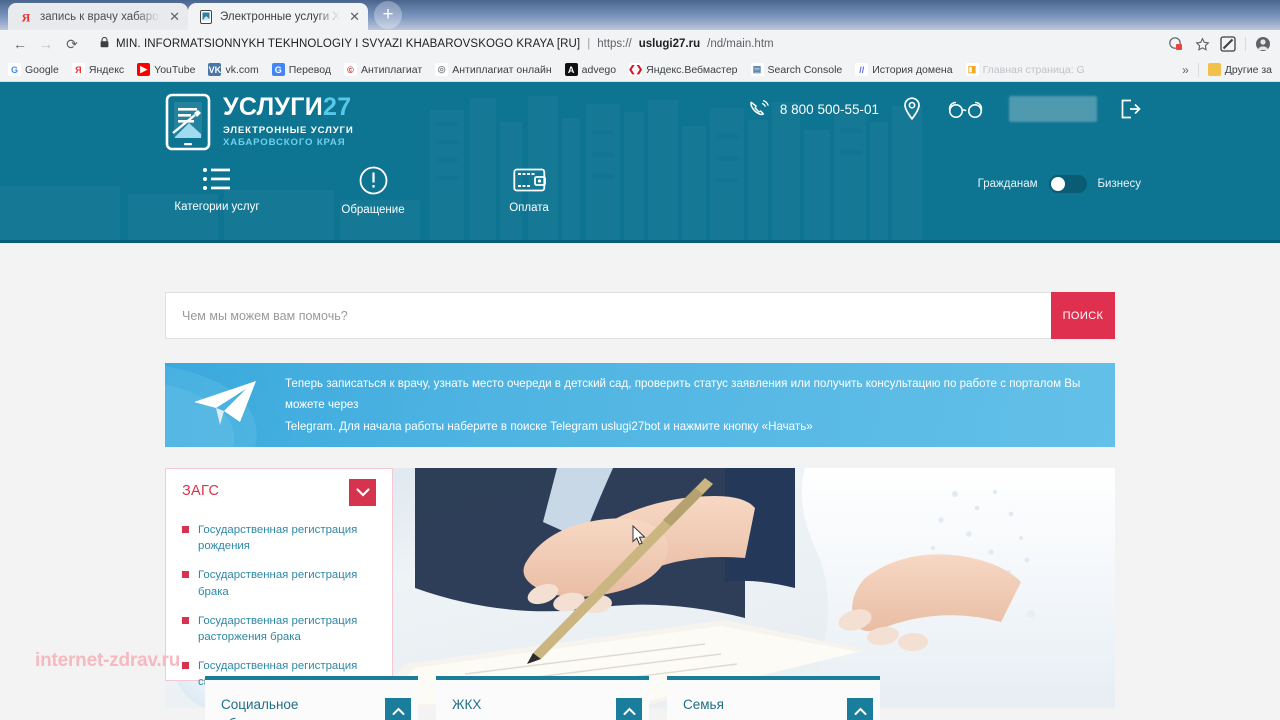 This screenshot has width=1280, height=720. What do you see at coordinates (542, 698) in the screenshot?
I see `category-card-zhkh: ЖКХ` at bounding box center [542, 698].